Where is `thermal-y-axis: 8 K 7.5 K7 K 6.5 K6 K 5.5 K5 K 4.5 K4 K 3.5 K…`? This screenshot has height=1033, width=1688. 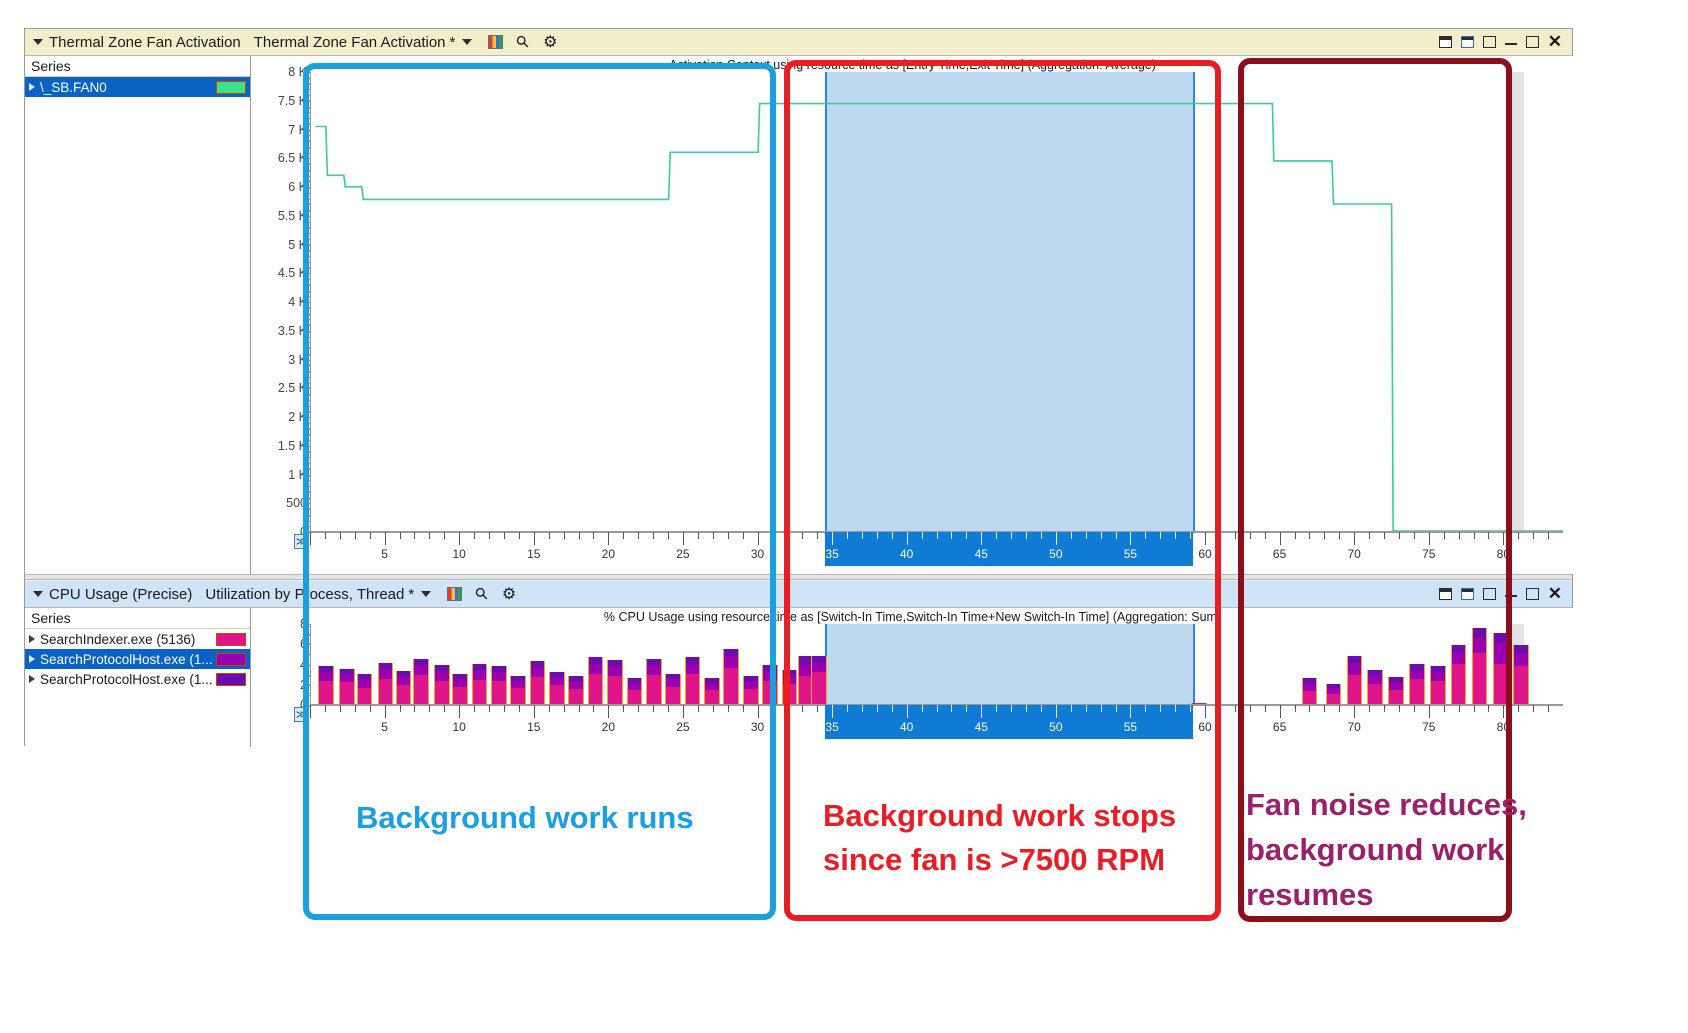
thermal-y-axis: 8 K 7.5 K7 K 6.5 K6 K 5.5 K5 K 4.5 K4 K 3.5 K… is located at coordinates (284, 302).